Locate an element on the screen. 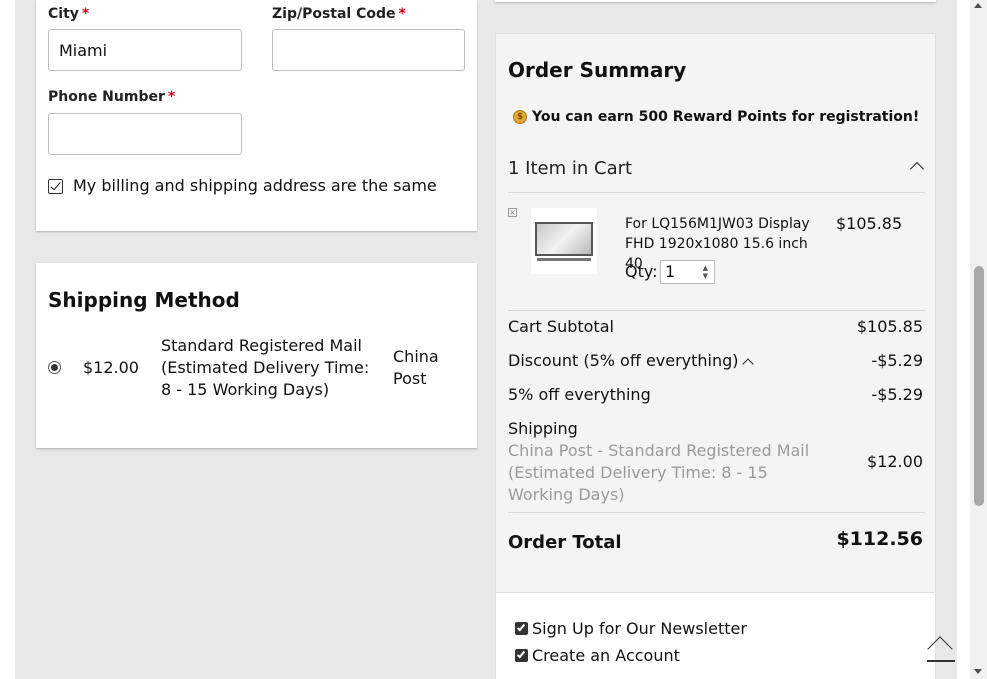  subtotal-value: $105.85 is located at coordinates (889, 326).